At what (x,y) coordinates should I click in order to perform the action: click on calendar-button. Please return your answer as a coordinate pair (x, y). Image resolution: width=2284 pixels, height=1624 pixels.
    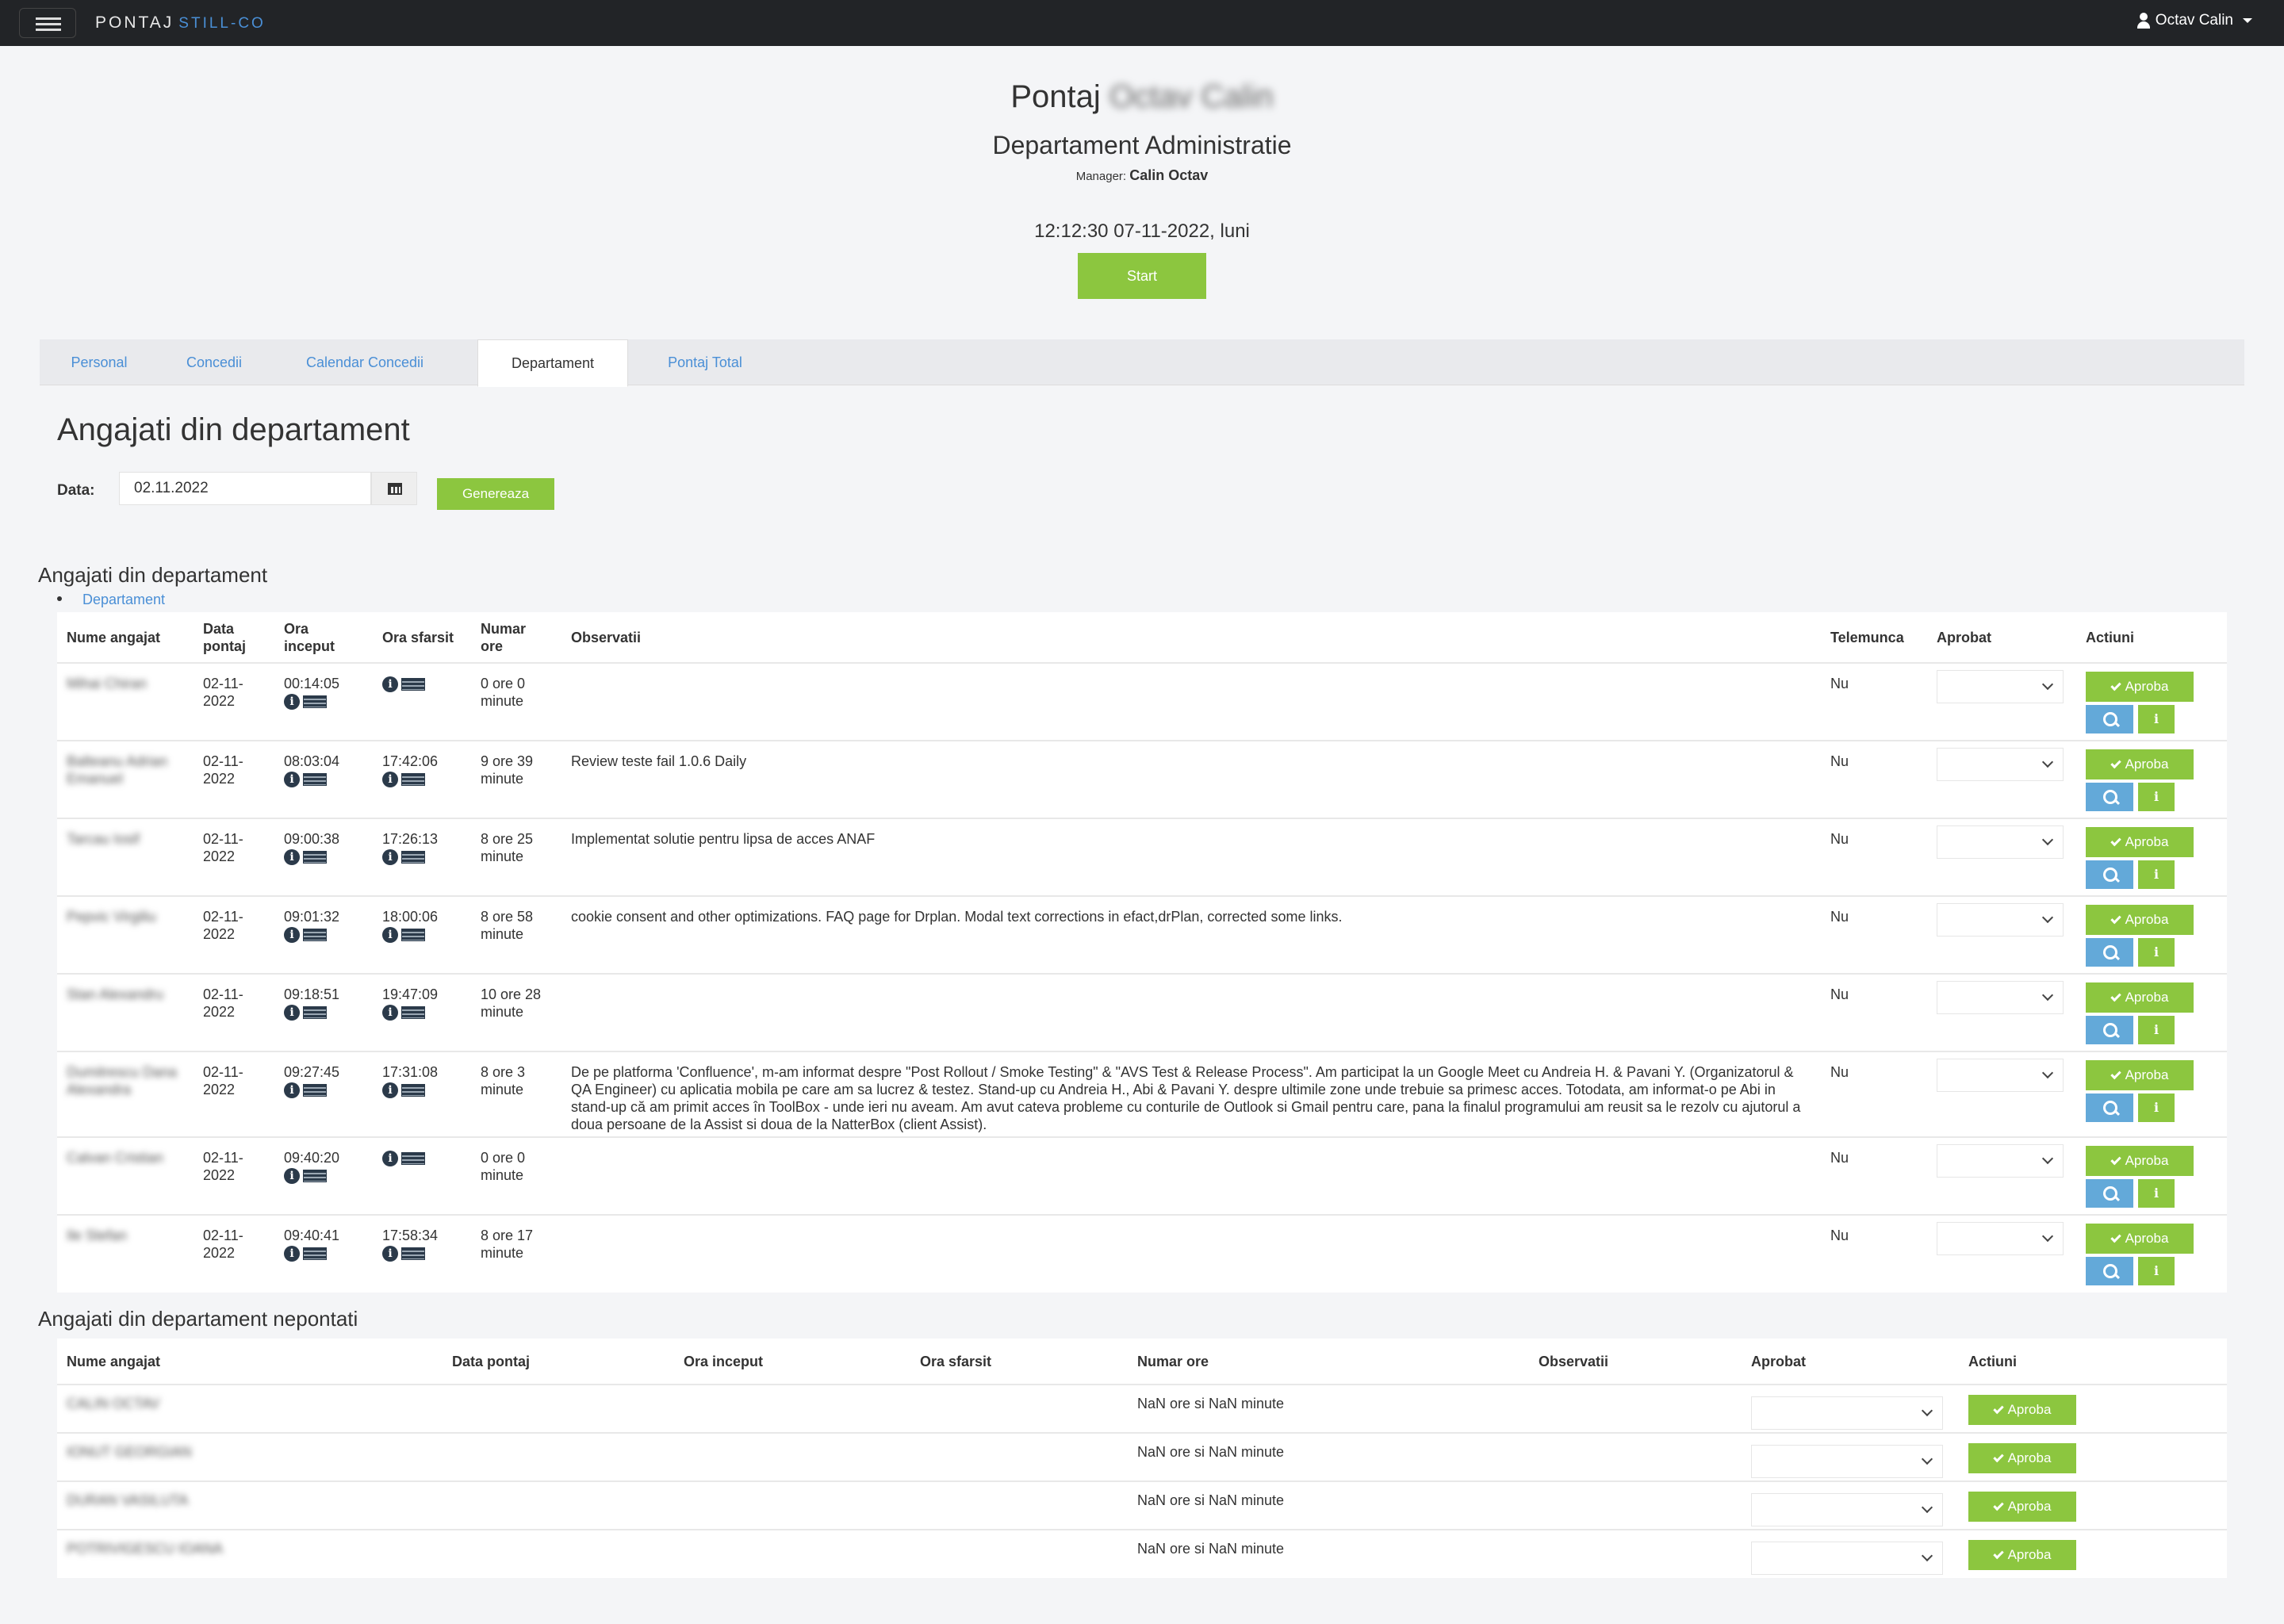
    Looking at the image, I should click on (394, 489).